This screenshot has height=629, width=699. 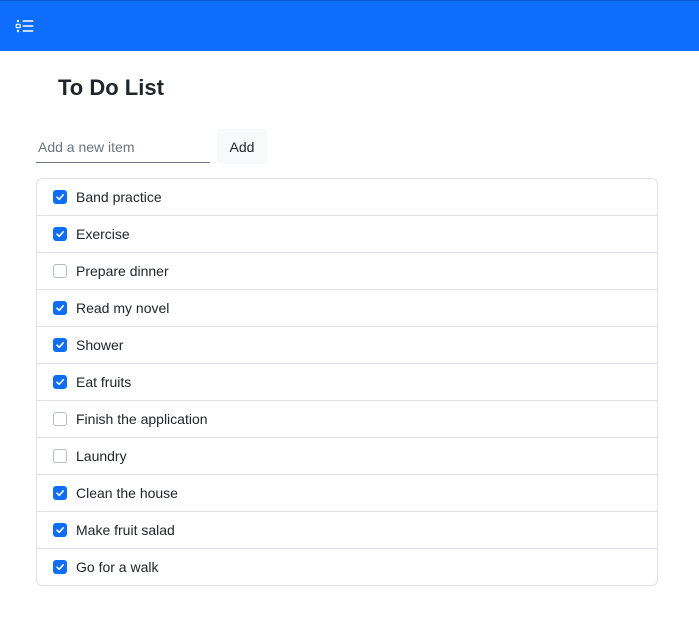 I want to click on todo-item: Go for a walk, so click(x=347, y=567).